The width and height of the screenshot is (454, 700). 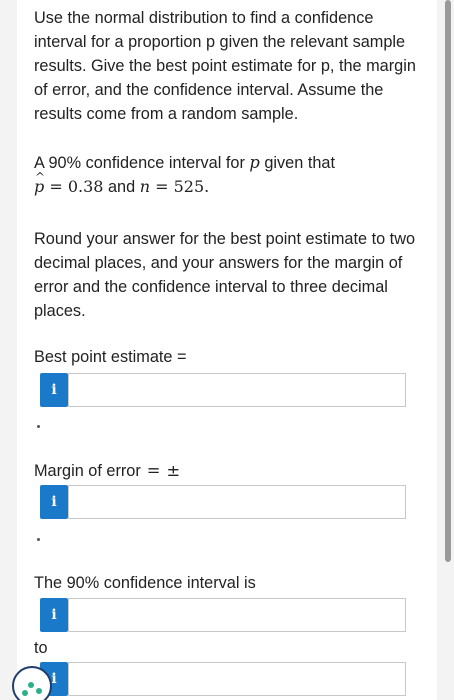 I want to click on to-label: to, so click(x=41, y=648).